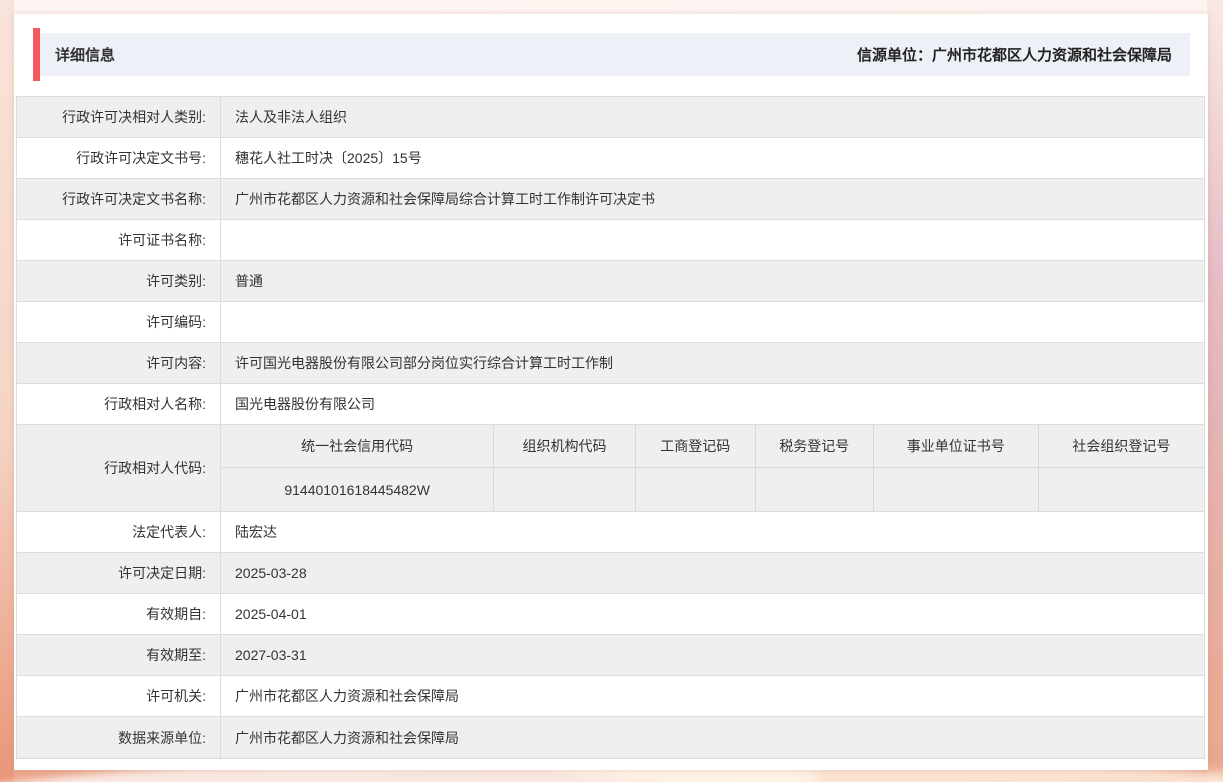 This screenshot has width=1223, height=782. Describe the element at coordinates (610, 614) in the screenshot. I see `table-row: 有效期自: 2025-04-01` at that location.